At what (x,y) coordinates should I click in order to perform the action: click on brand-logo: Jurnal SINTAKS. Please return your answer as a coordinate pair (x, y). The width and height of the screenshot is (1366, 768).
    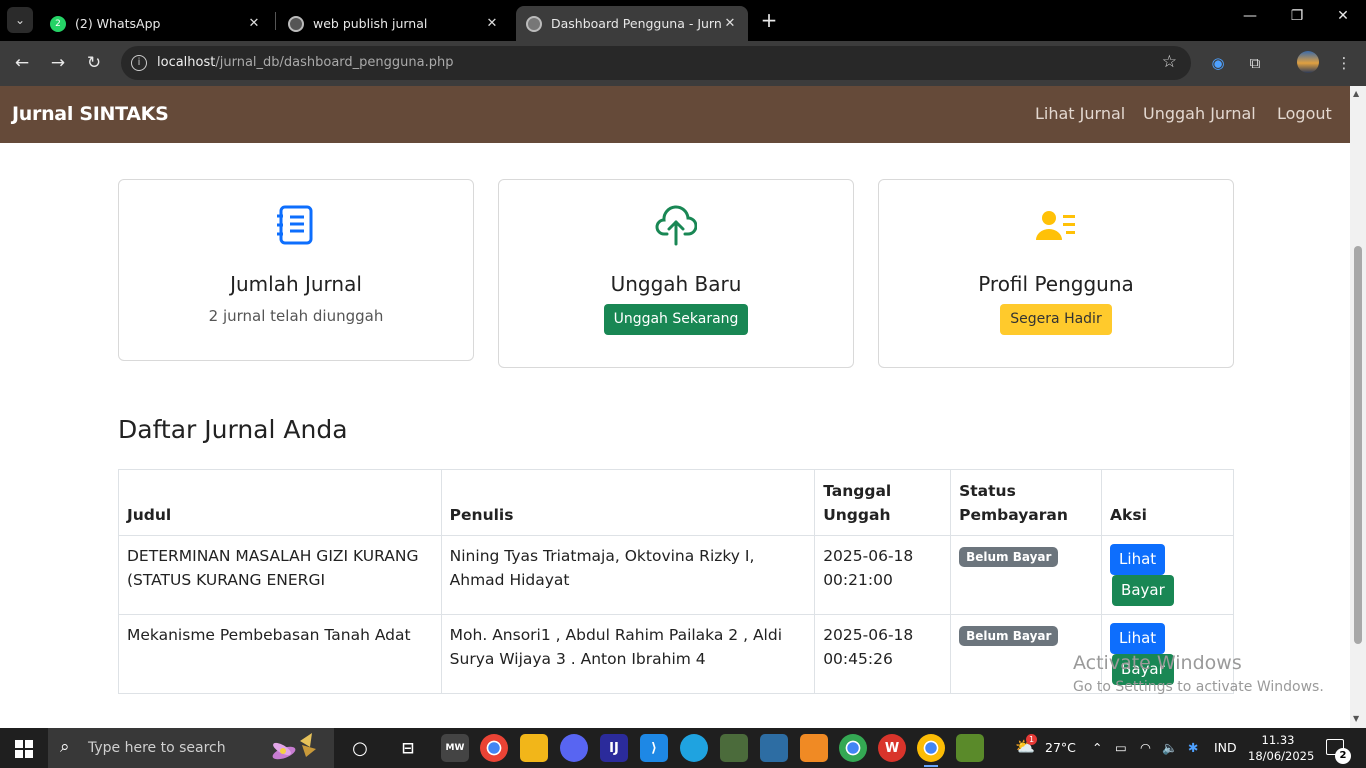
    Looking at the image, I should click on (90, 114).